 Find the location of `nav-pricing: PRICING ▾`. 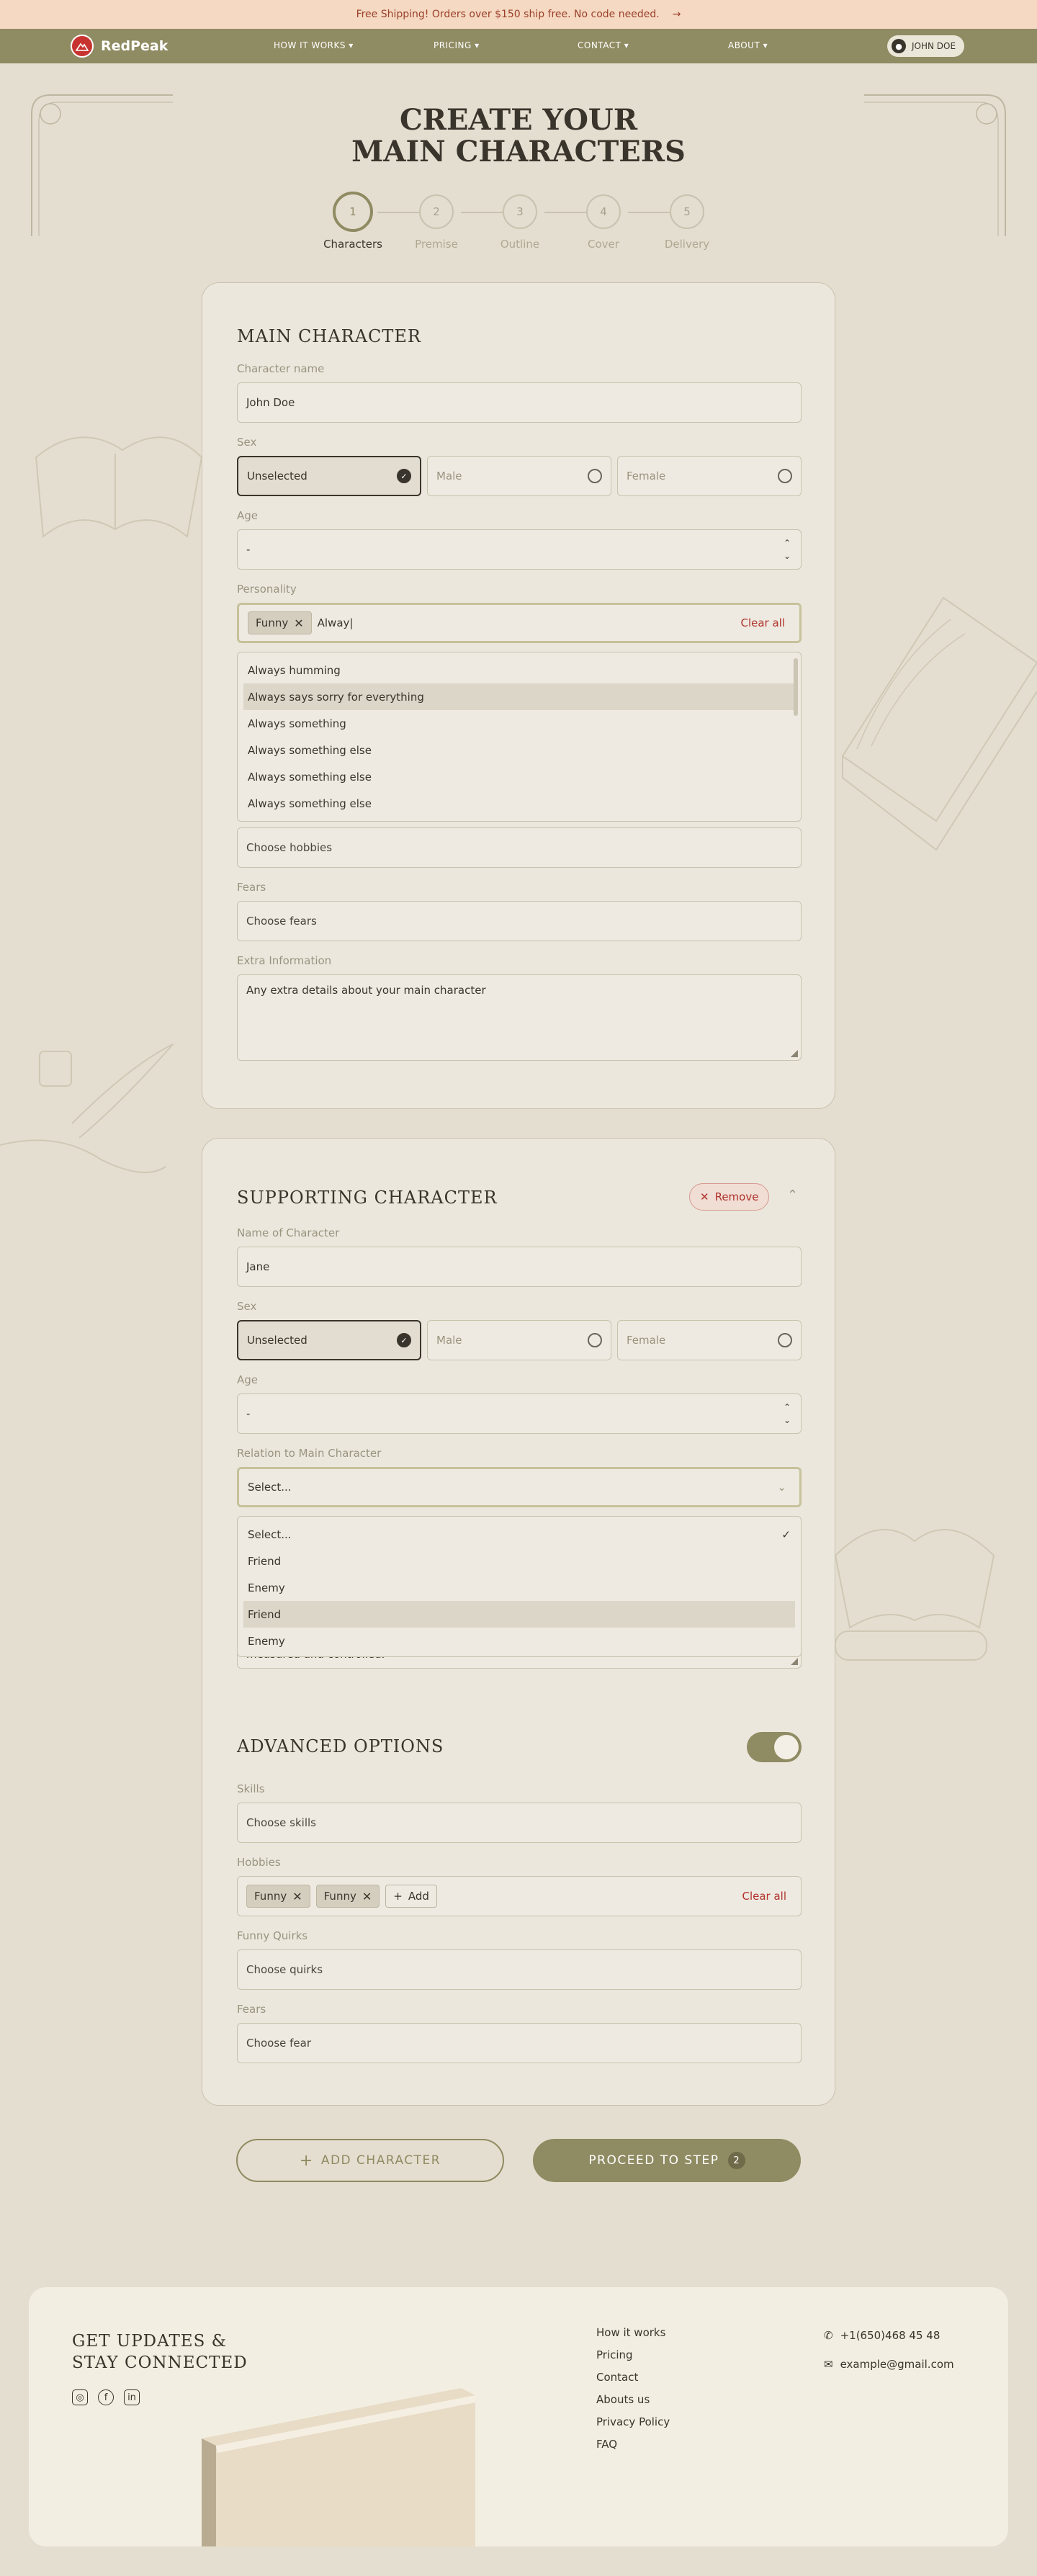

nav-pricing: PRICING ▾ is located at coordinates (457, 45).